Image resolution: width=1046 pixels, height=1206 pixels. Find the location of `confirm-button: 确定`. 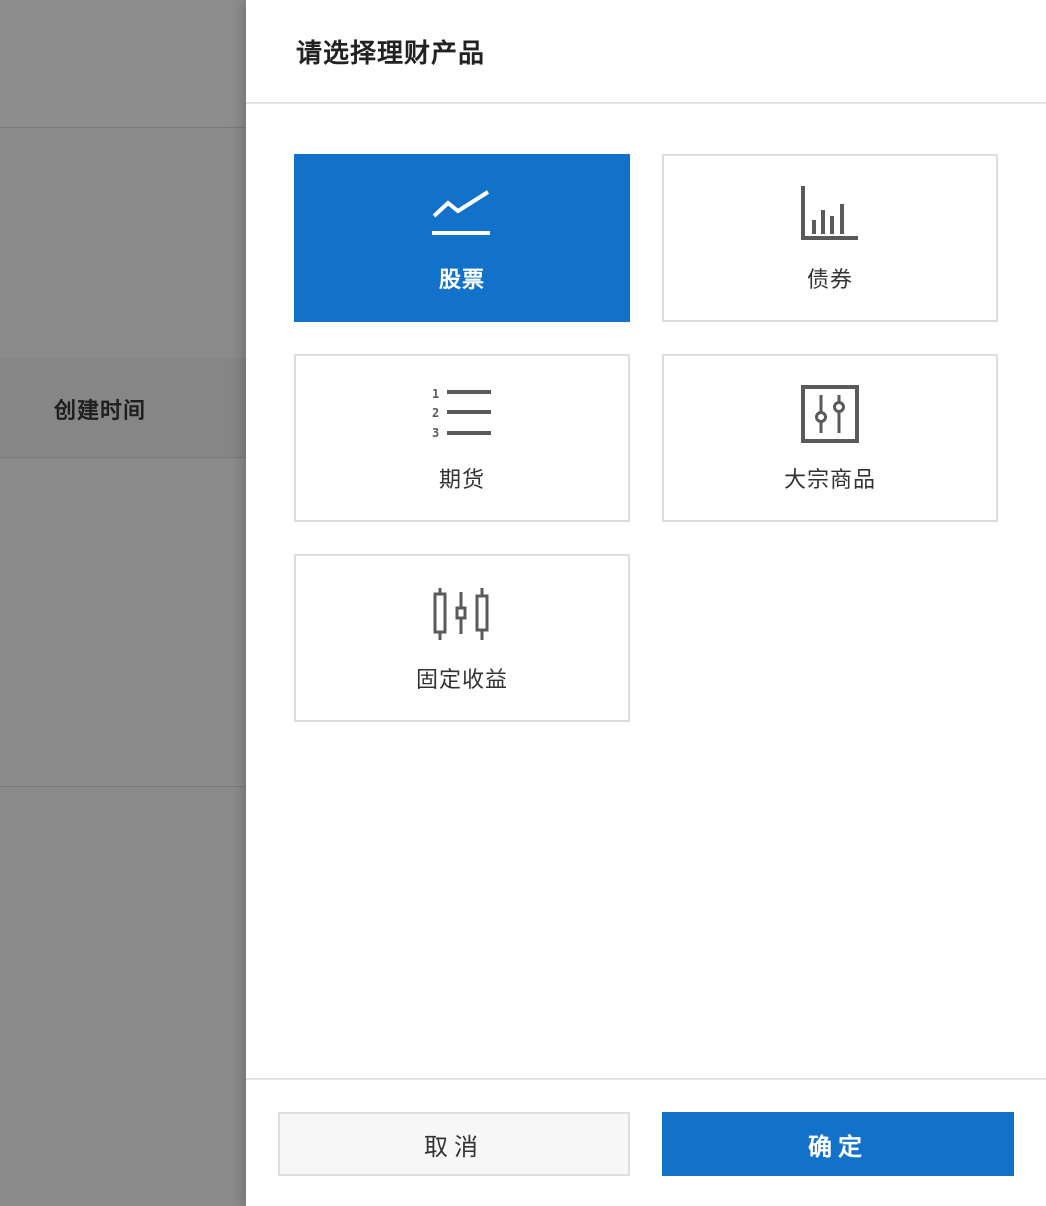

confirm-button: 确定 is located at coordinates (838, 1144).